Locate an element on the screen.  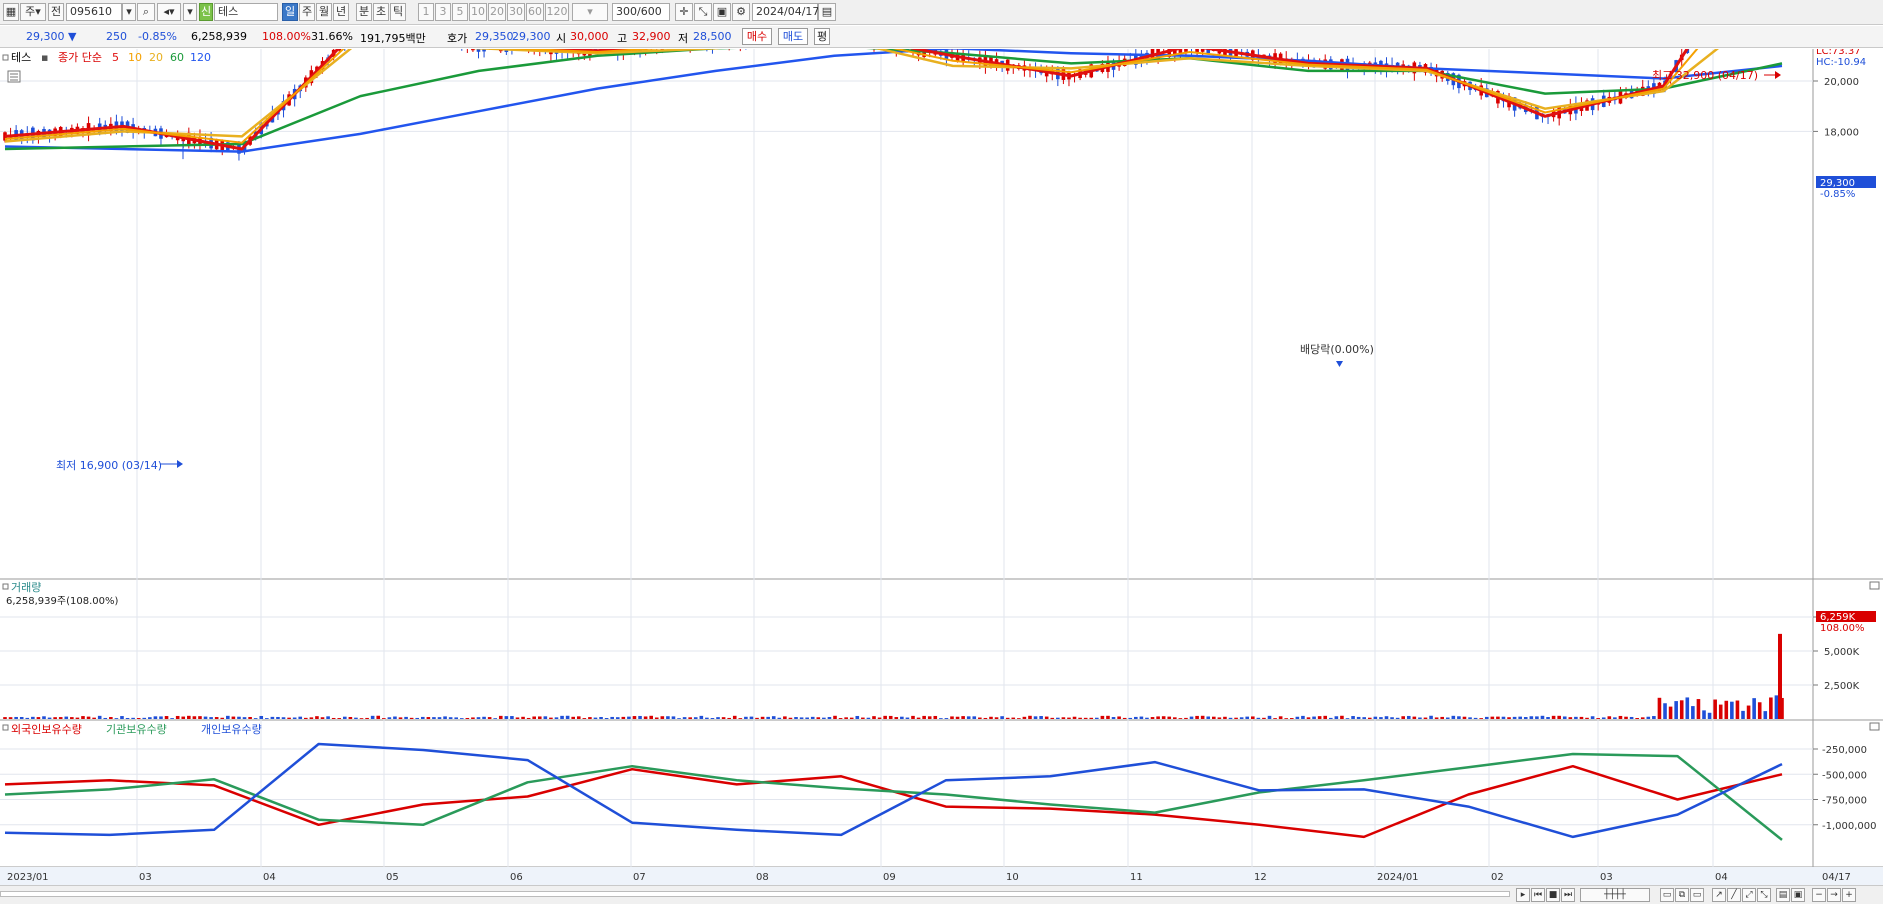
tab-period-day: 일 is located at coordinates (290, 12).